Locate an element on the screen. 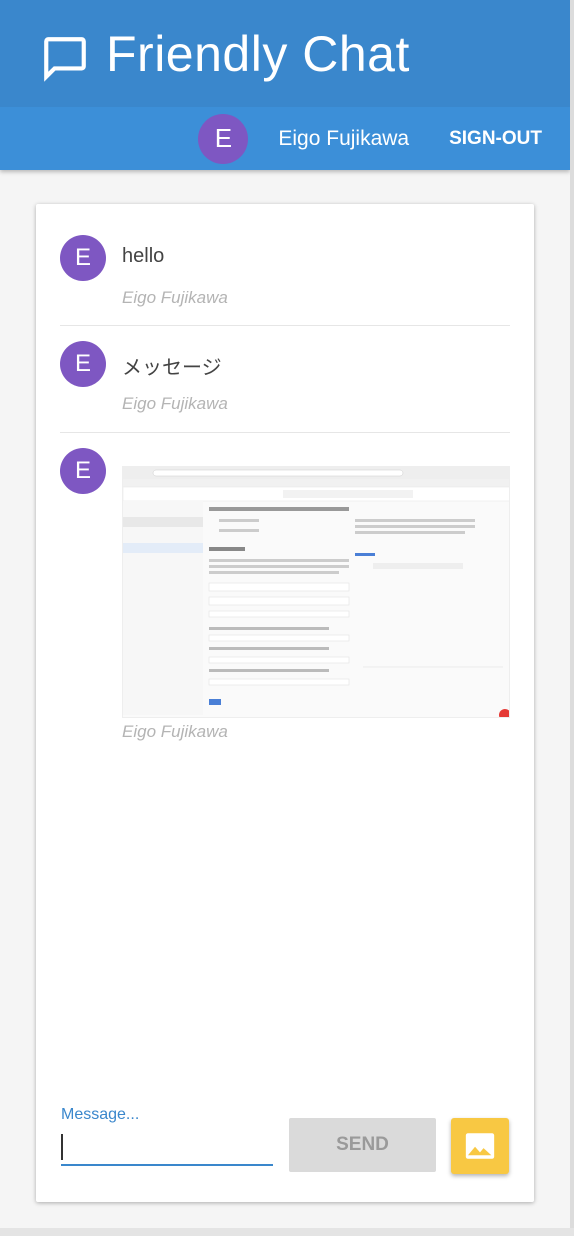  send-button: SEND is located at coordinates (362, 1145).